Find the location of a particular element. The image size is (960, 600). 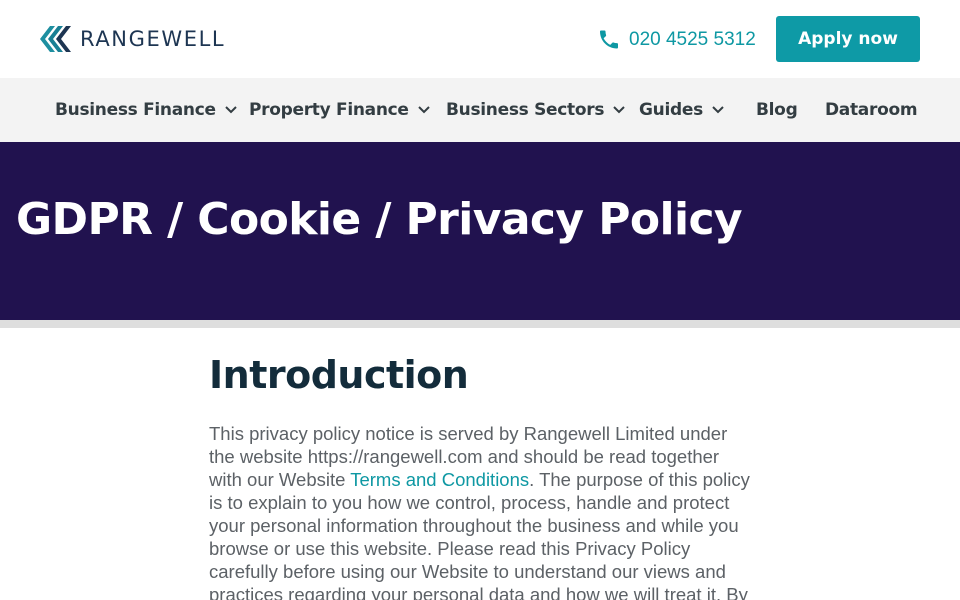

page-title: GDPR / Cookie / Privacy Policy is located at coordinates (379, 219).